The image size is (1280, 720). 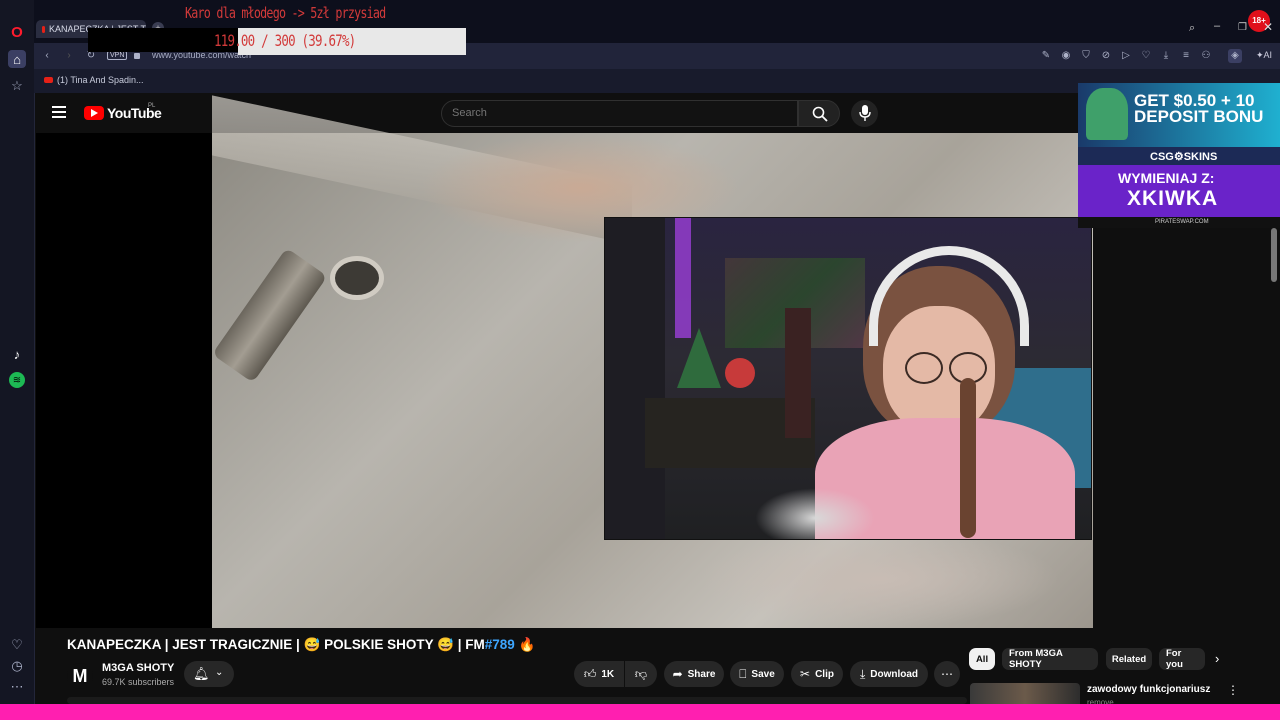 I want to click on country-code: PL, so click(x=152, y=106).